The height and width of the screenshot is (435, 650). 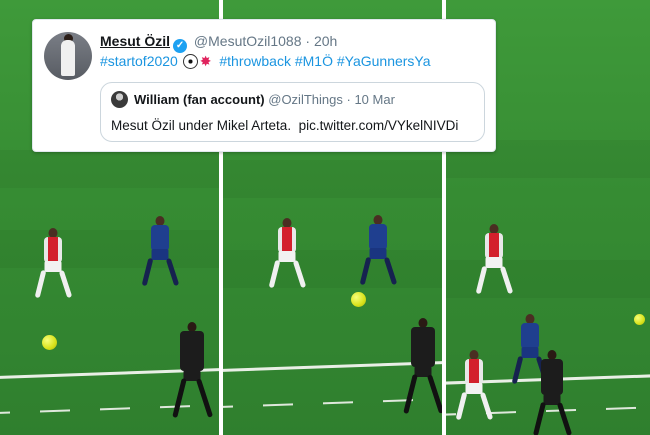 I want to click on quoted-tweet-date: 10 Mar, so click(x=374, y=99).